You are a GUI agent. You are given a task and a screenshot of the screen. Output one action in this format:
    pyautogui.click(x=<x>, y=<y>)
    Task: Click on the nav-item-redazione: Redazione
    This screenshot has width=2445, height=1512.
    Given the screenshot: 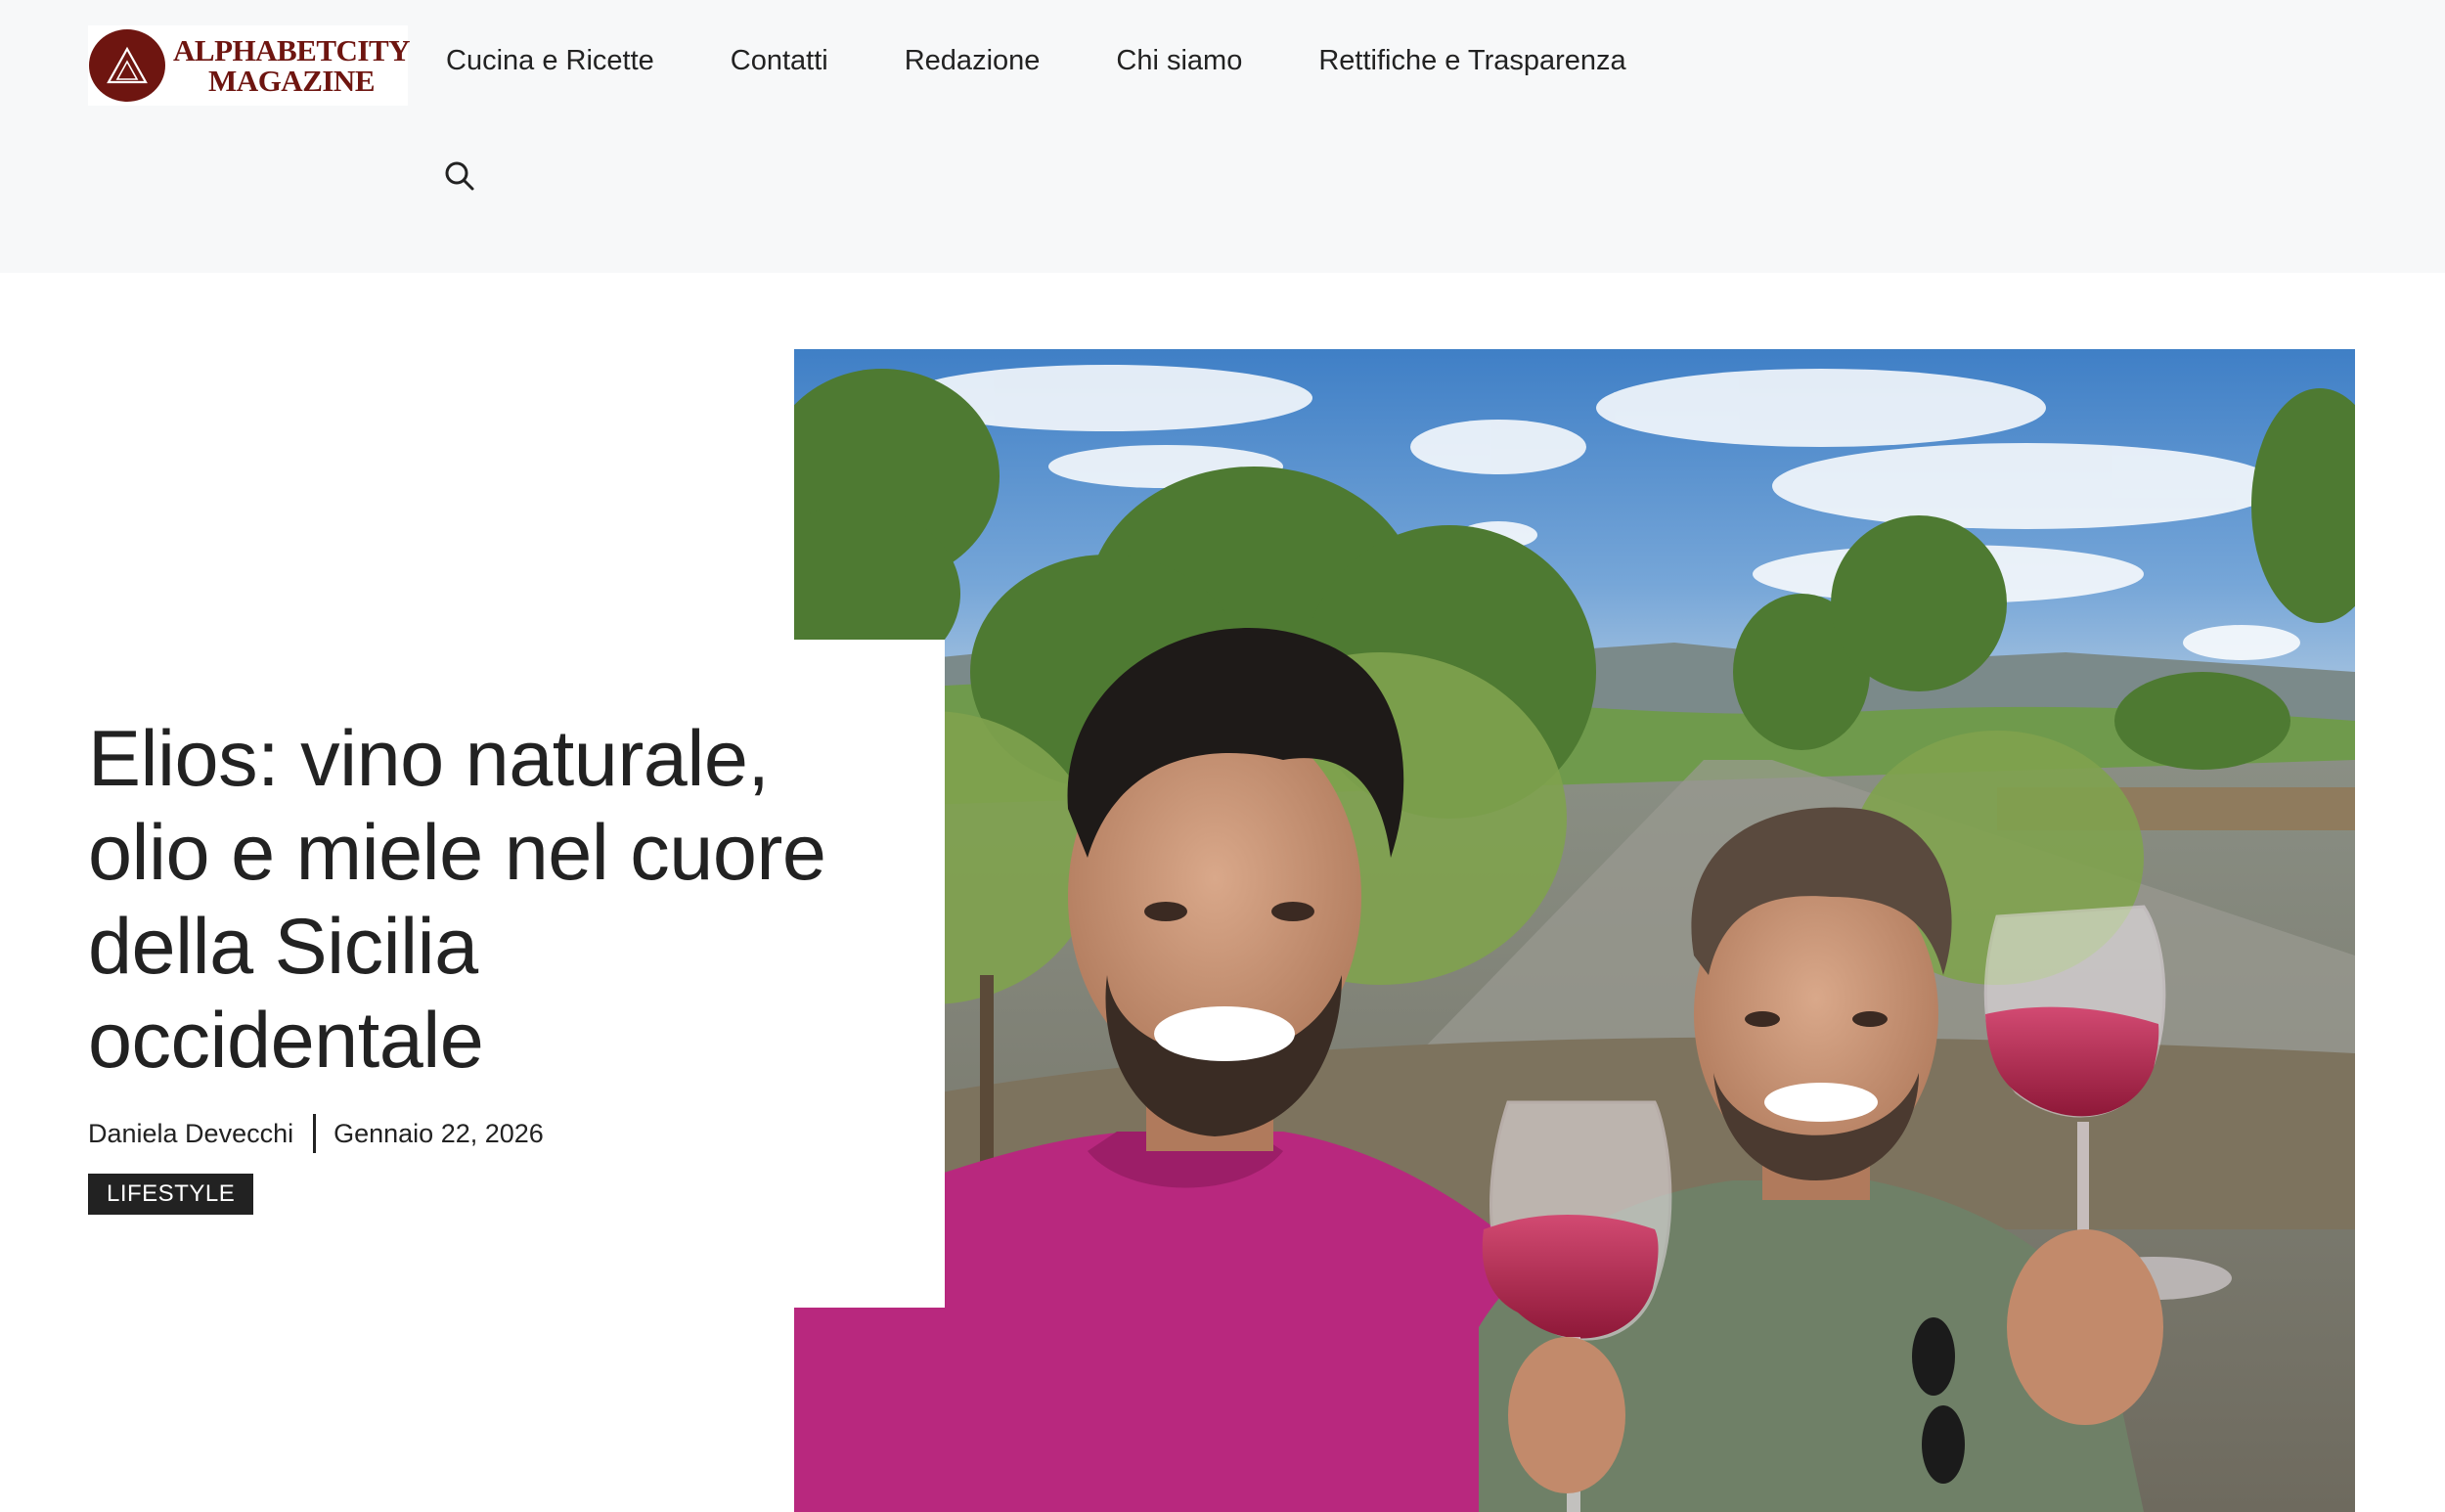 What is the action you would take?
    pyautogui.click(x=973, y=61)
    